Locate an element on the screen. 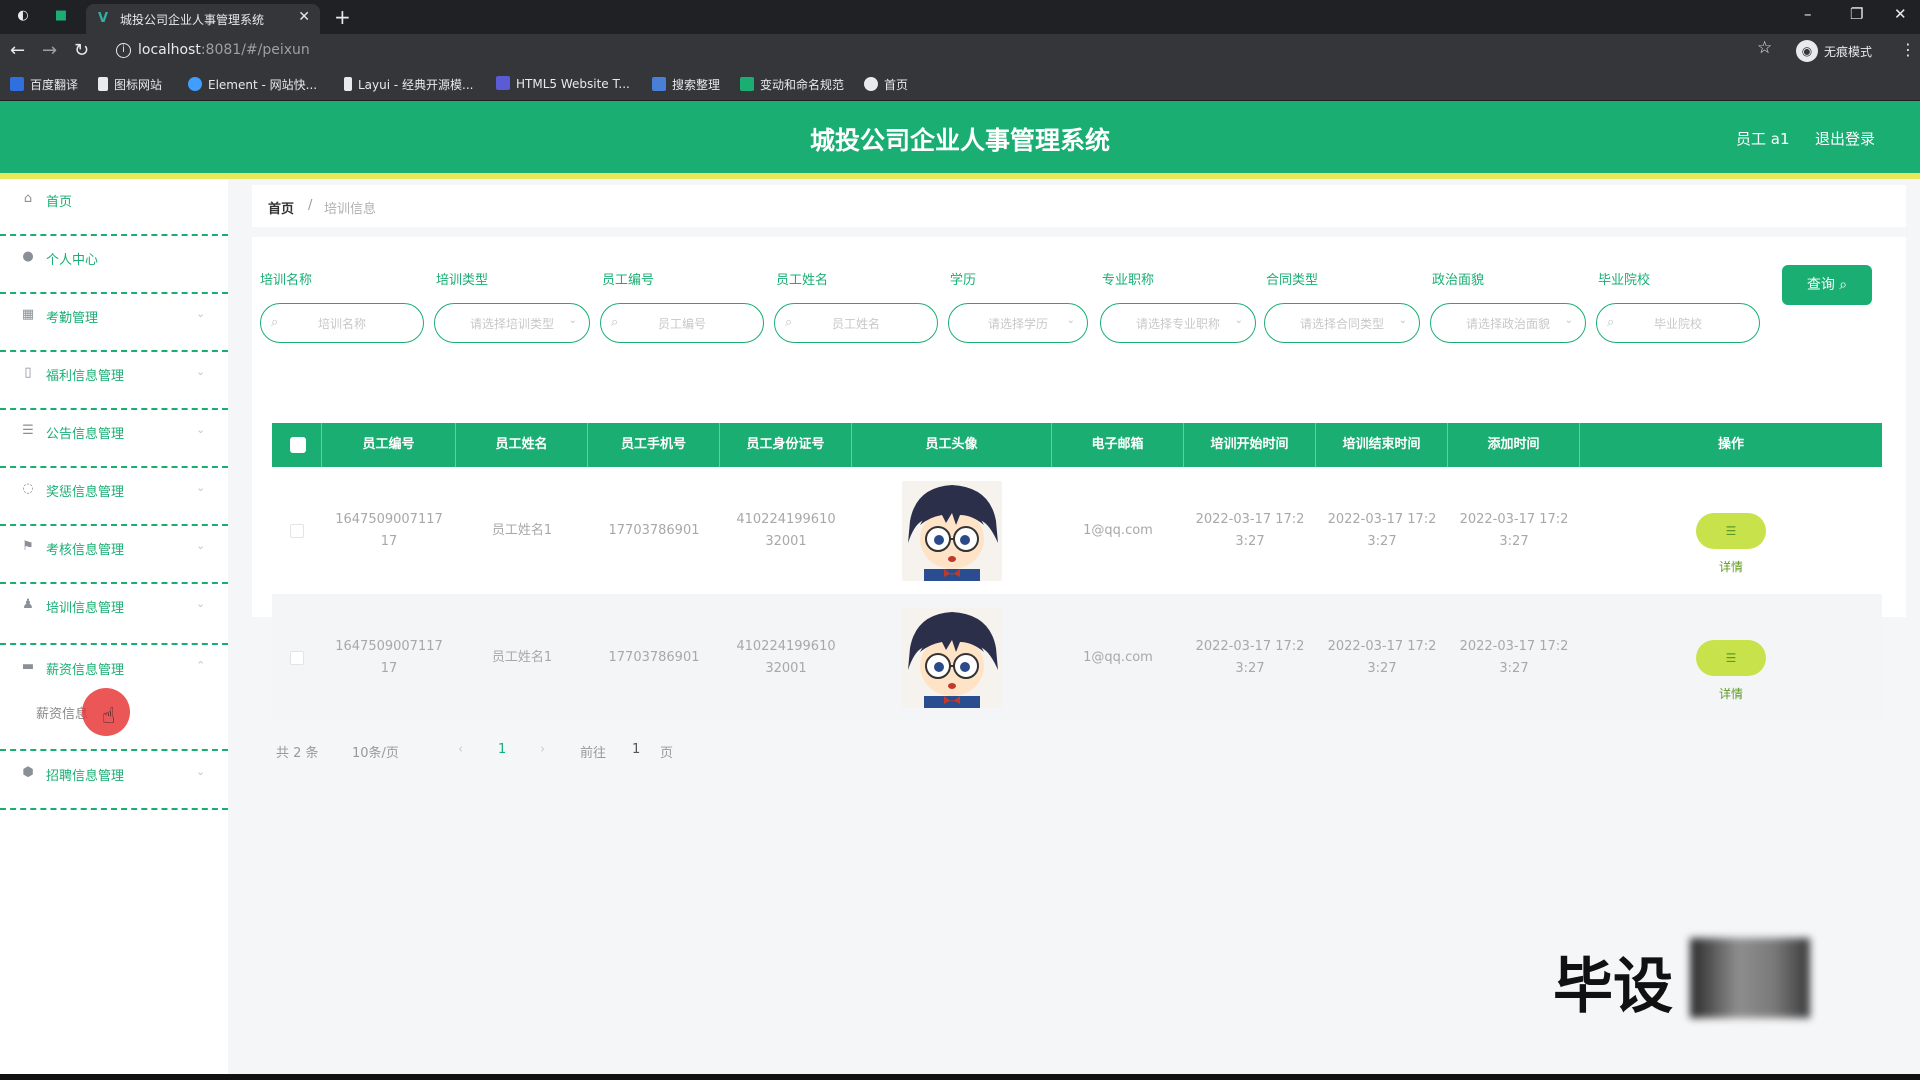 This screenshot has height=1080, width=1920. title-select: 请选择专业职称 ⌄ is located at coordinates (1178, 323).